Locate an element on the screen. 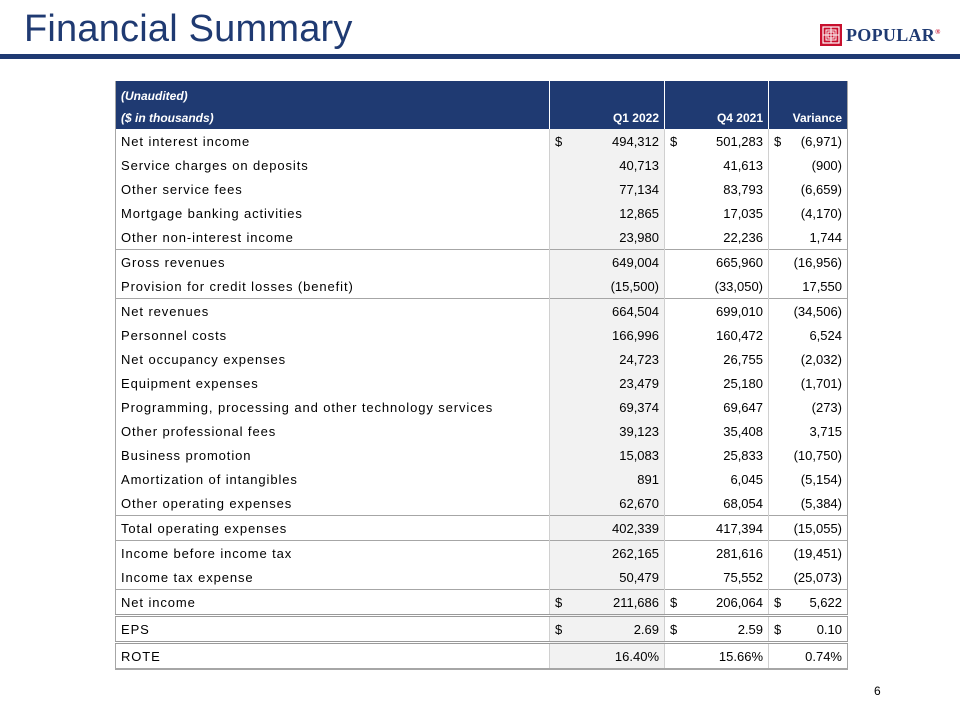 The width and height of the screenshot is (960, 720). q1-2022-value: 12,865 is located at coordinates (607, 213).